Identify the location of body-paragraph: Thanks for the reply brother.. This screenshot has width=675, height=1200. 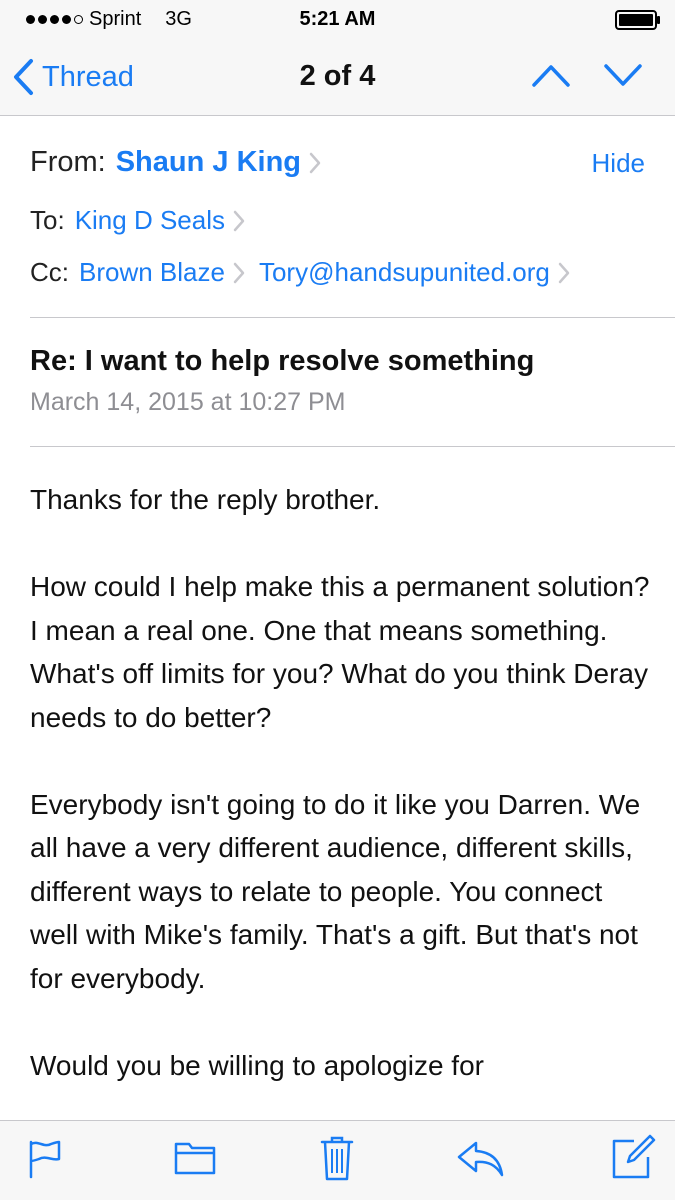
(205, 499).